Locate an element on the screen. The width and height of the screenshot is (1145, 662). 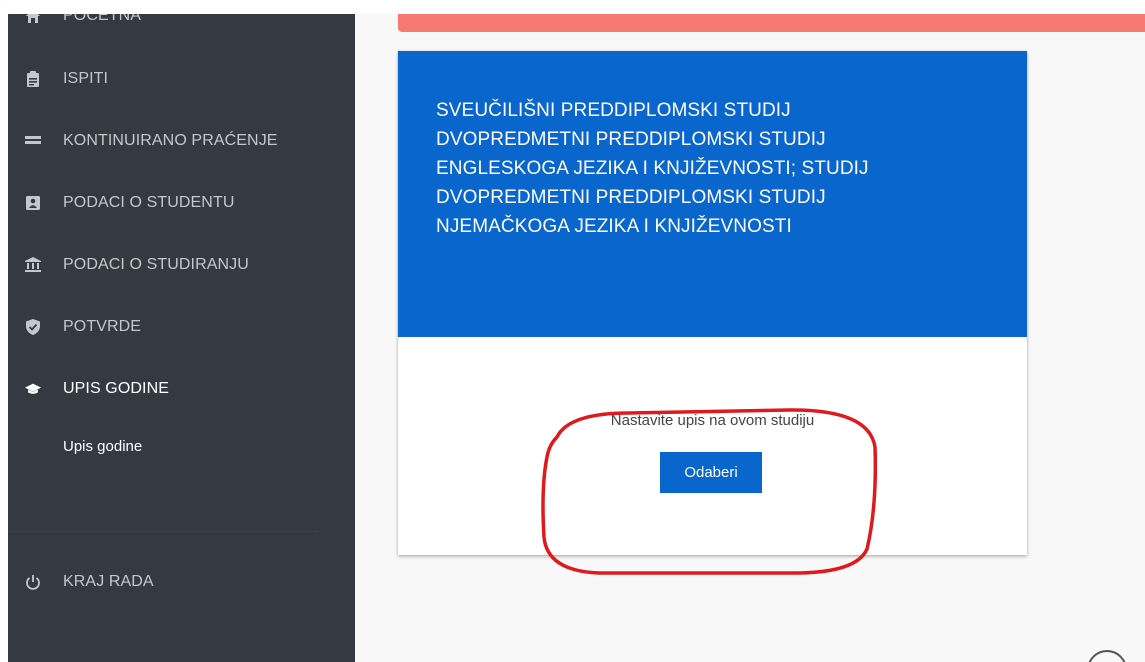
power-icon is located at coordinates (33, 582).